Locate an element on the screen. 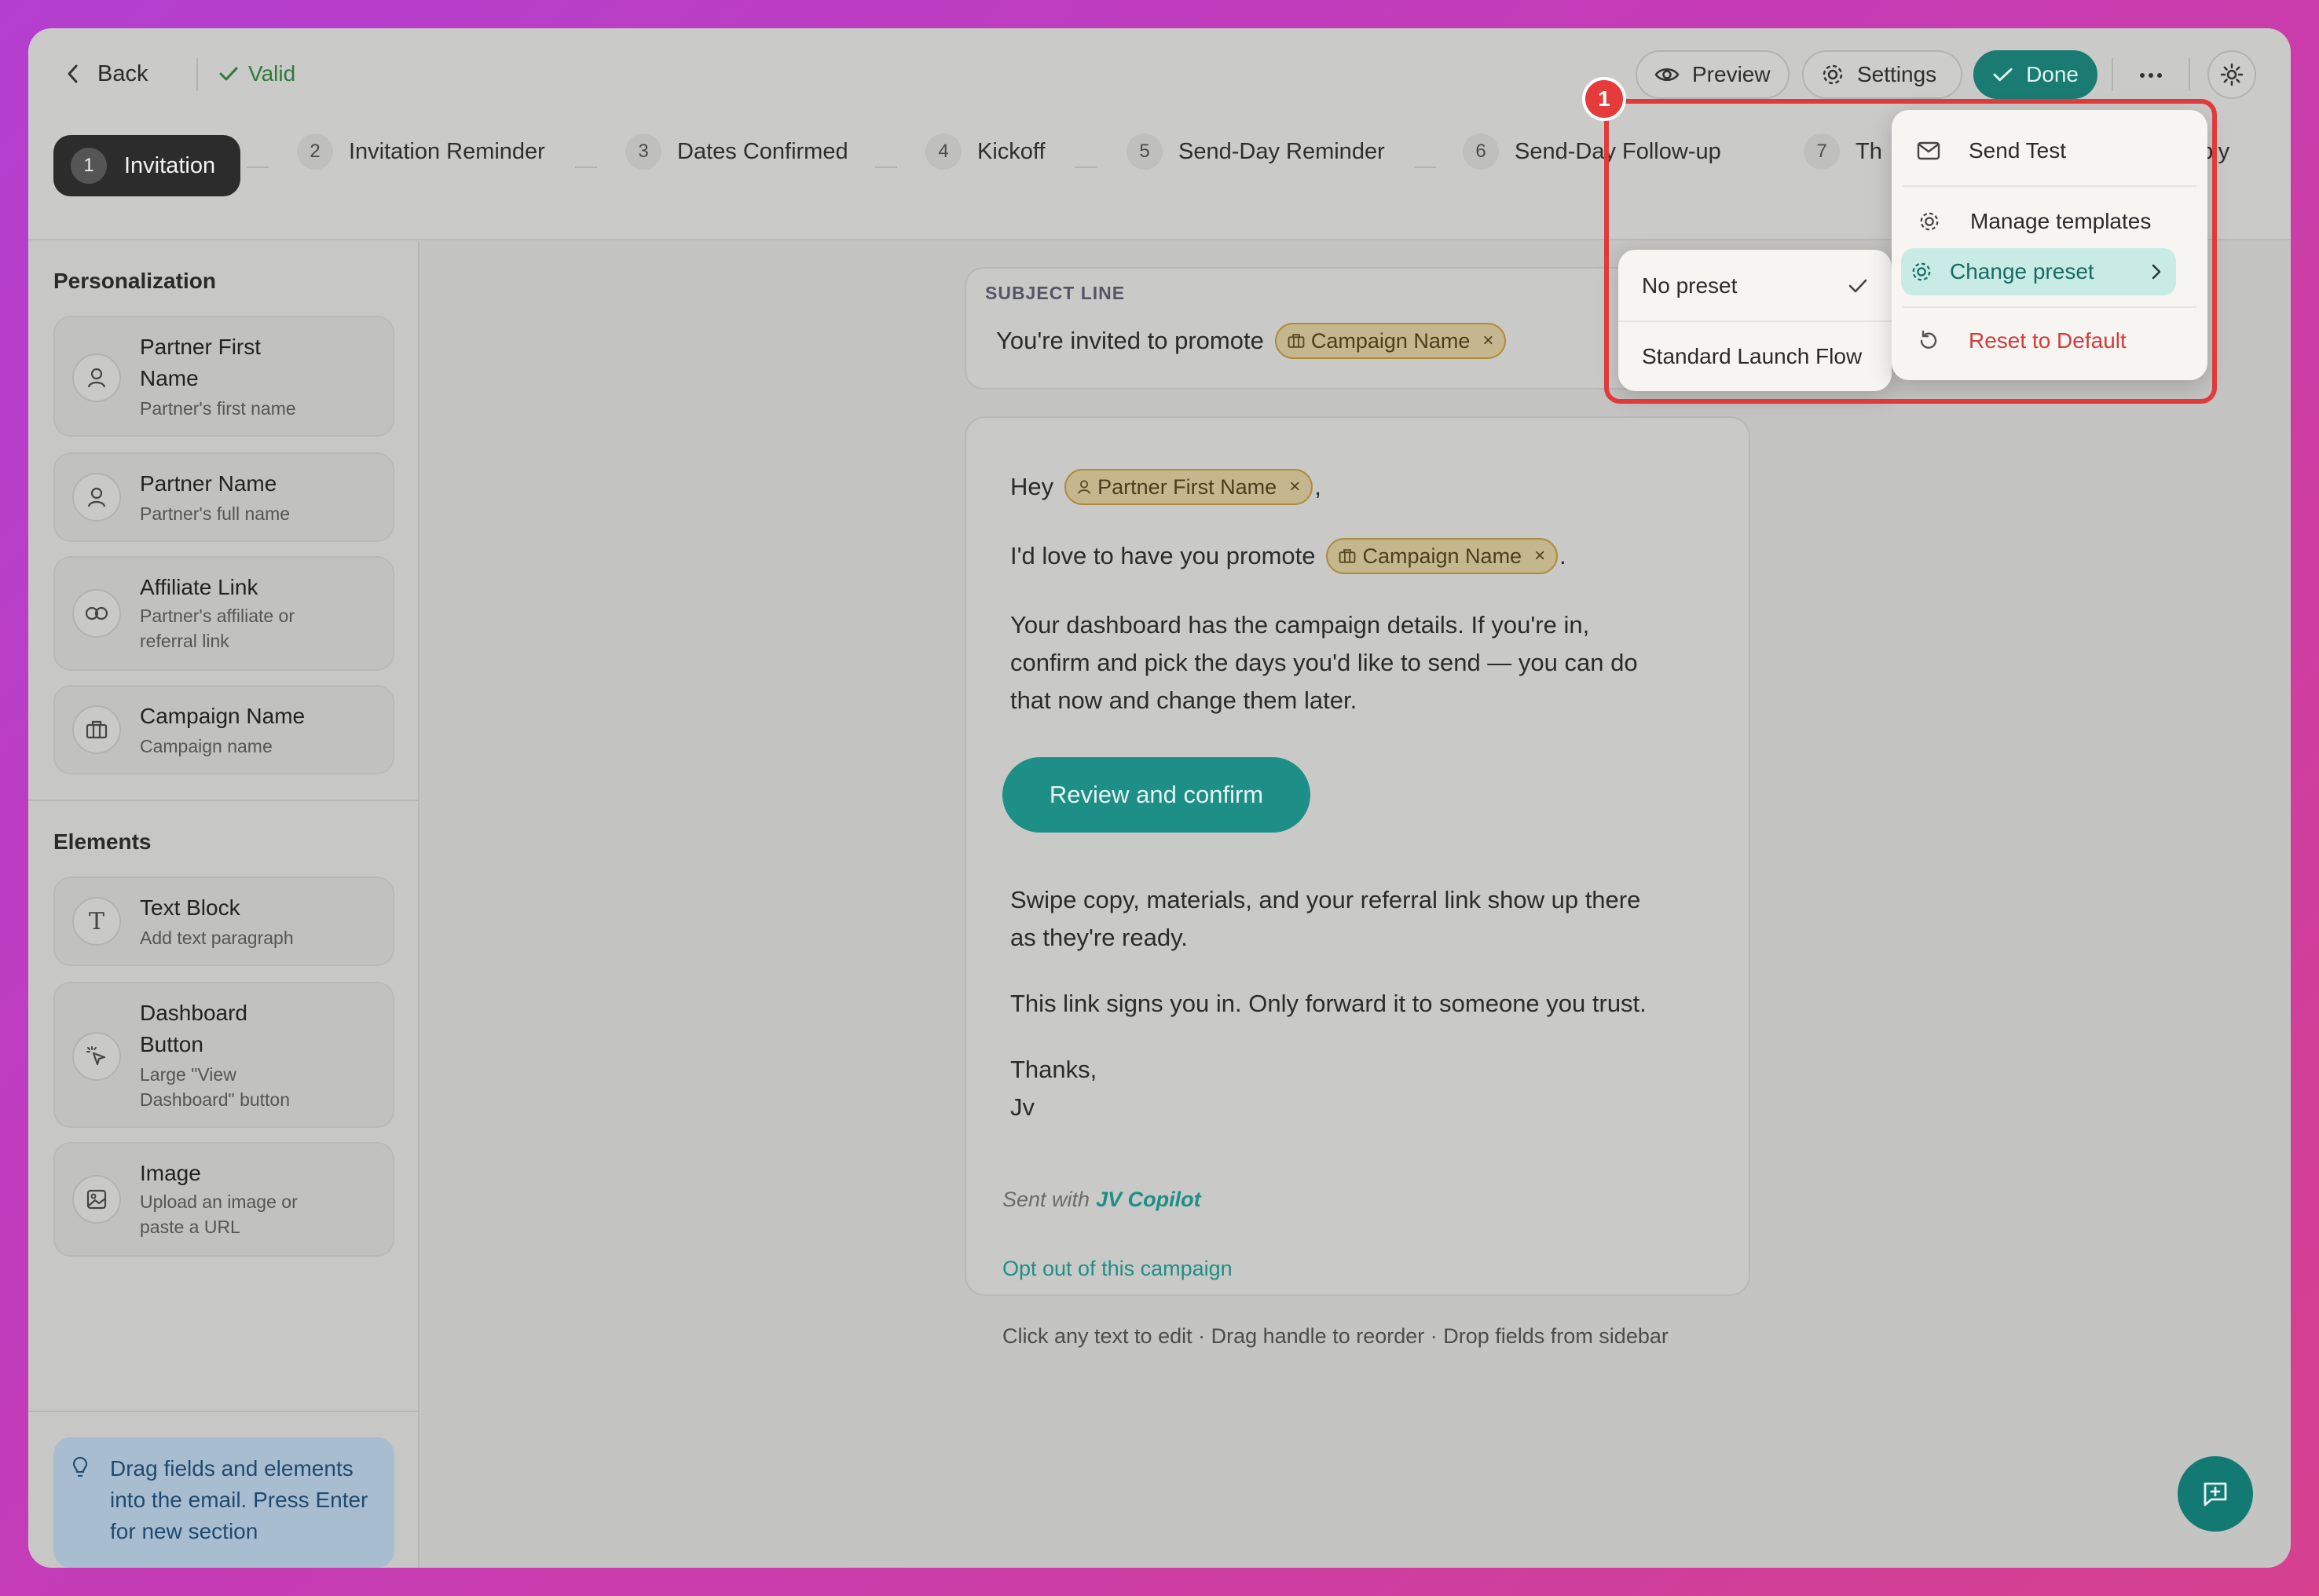 The width and height of the screenshot is (2319, 1596). sent-with-footer: Sent with JV Copilot is located at coordinates (1101, 1200).